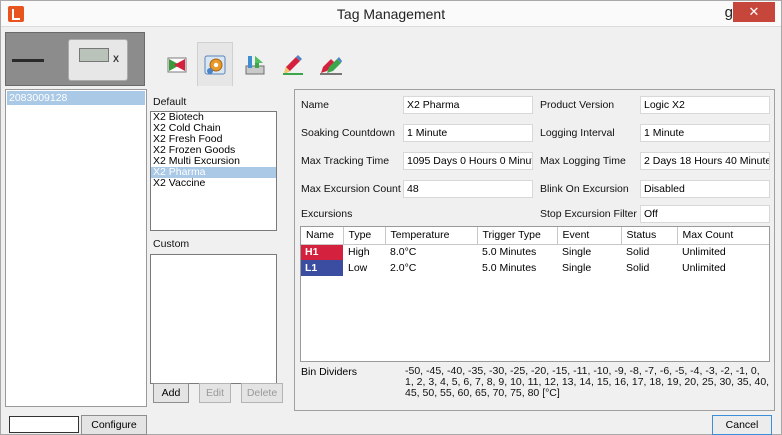 The width and height of the screenshot is (782, 435). I want to click on toolbar-button-flag, so click(177, 65).